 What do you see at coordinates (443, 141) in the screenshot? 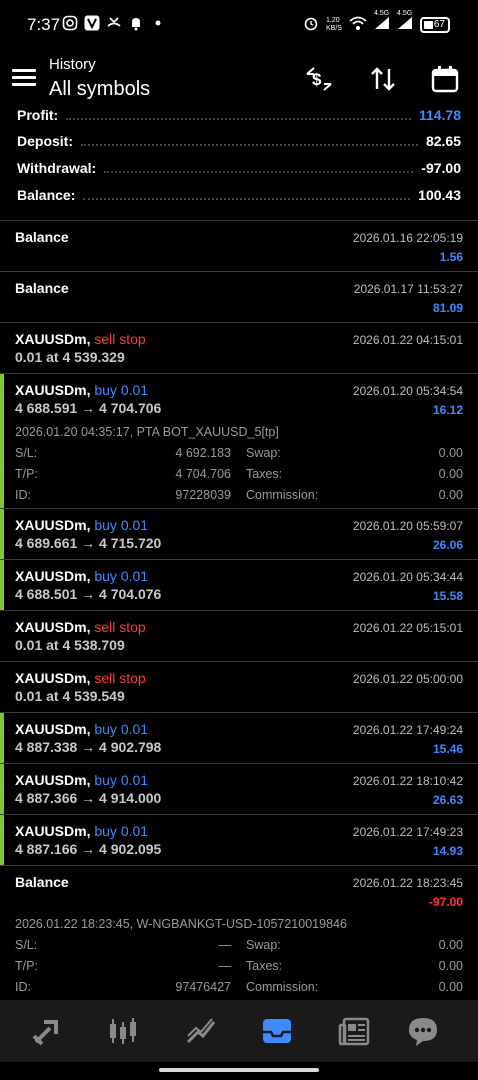
I see `deposit-value: 82.65` at bounding box center [443, 141].